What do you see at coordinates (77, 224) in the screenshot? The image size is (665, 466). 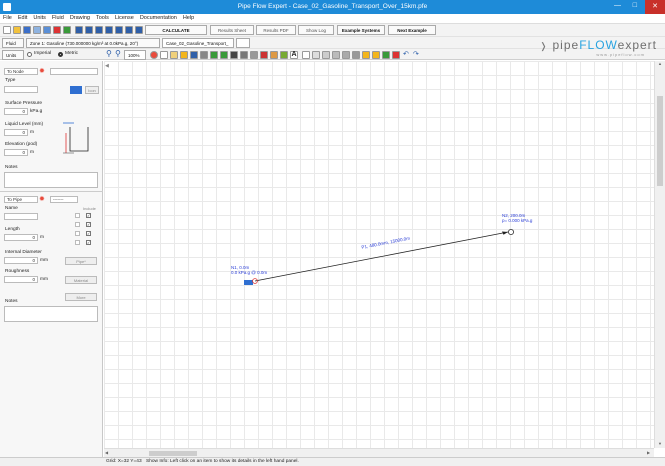 I see `include-checkbox-2a` at bounding box center [77, 224].